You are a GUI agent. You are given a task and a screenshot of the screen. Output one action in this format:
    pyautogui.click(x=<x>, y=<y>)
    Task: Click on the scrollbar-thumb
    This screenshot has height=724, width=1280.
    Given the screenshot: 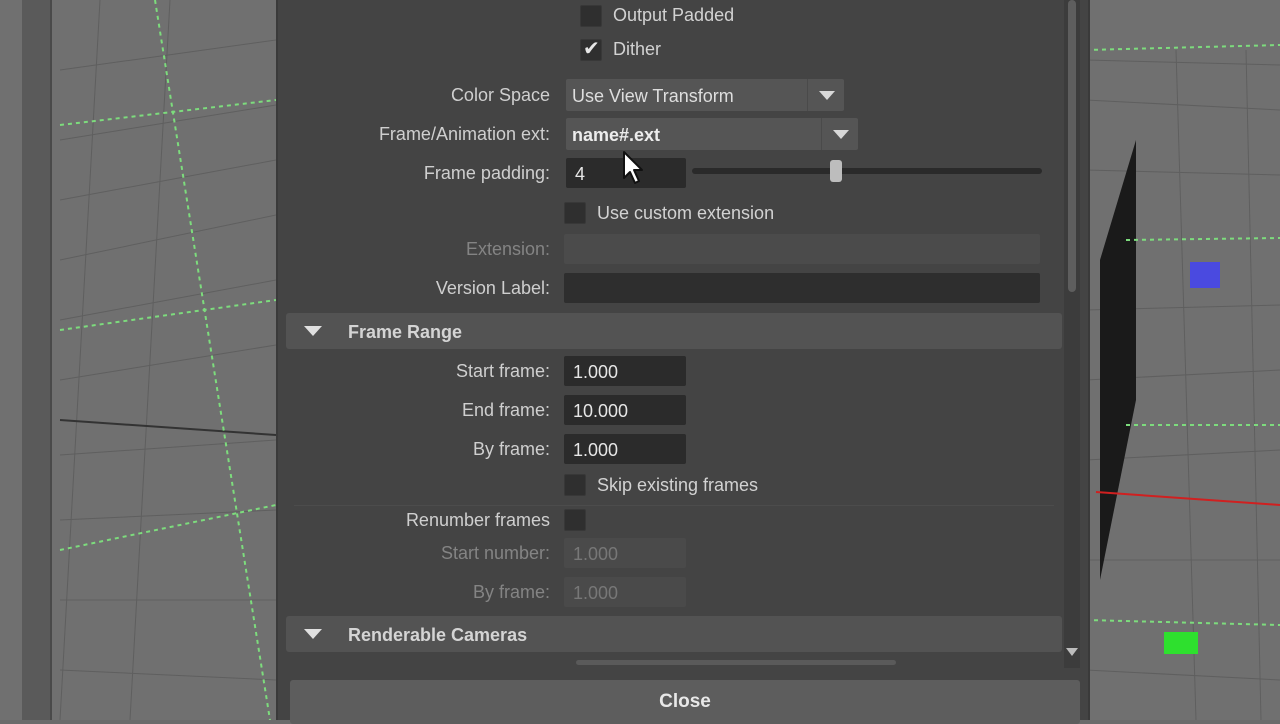 What is the action you would take?
    pyautogui.click(x=1072, y=146)
    